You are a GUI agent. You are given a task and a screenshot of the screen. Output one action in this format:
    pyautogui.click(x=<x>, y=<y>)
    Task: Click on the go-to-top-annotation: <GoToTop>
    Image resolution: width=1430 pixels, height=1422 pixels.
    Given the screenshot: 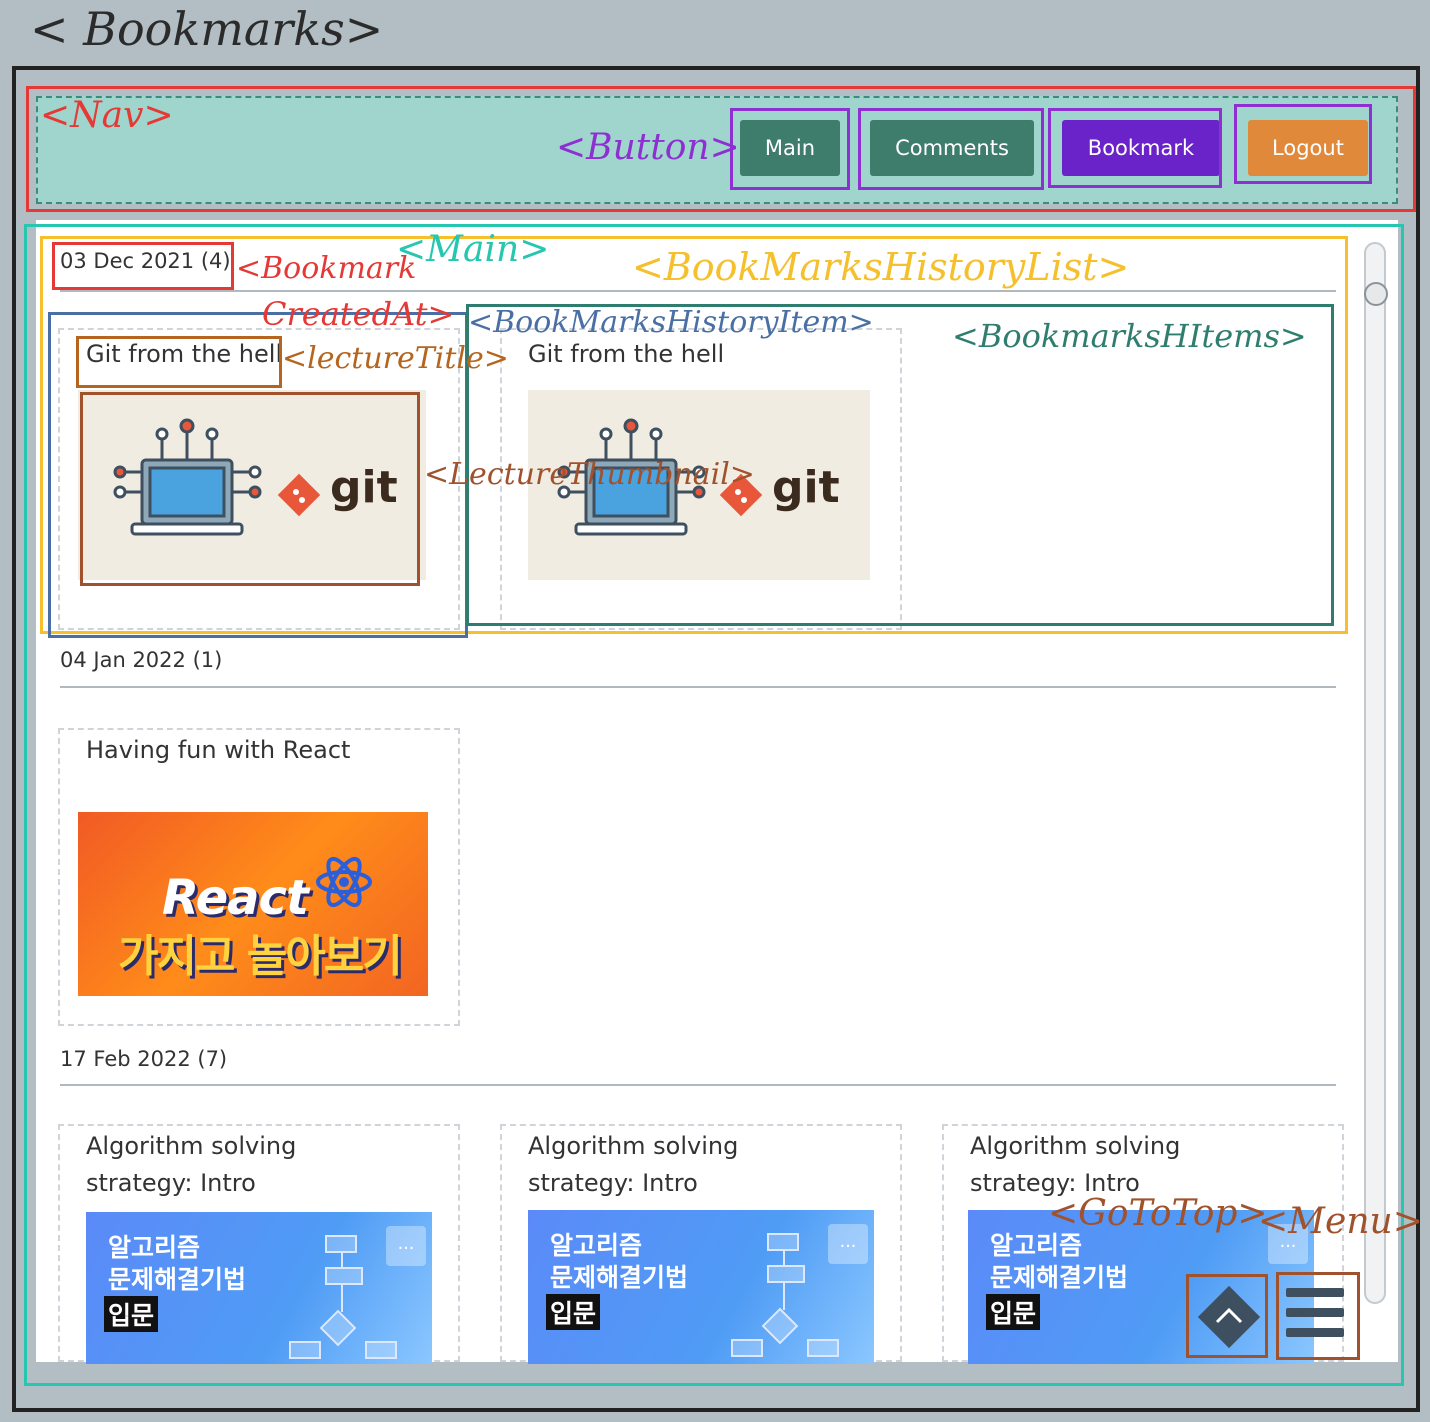 What is the action you would take?
    pyautogui.click(x=1158, y=1213)
    